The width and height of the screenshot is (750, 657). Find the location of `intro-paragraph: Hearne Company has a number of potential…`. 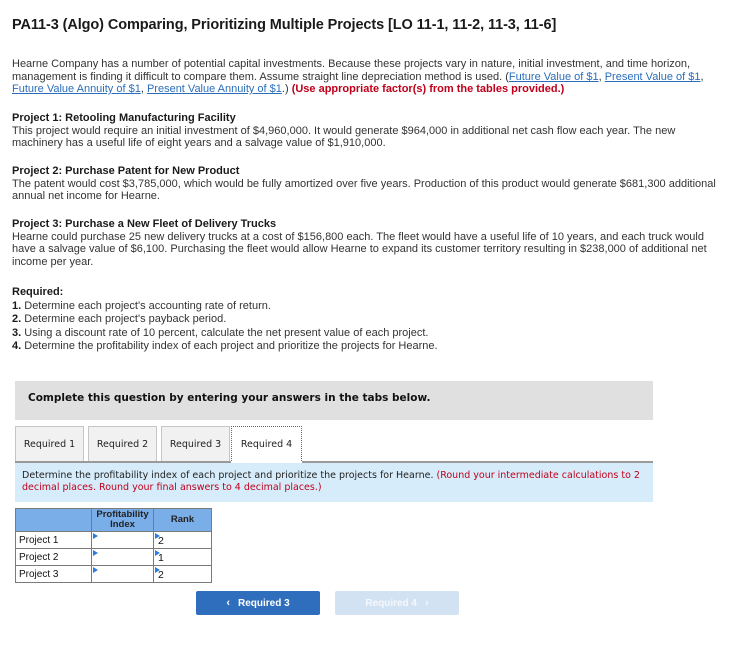

intro-paragraph: Hearne Company has a number of potential… is located at coordinates (367, 77).